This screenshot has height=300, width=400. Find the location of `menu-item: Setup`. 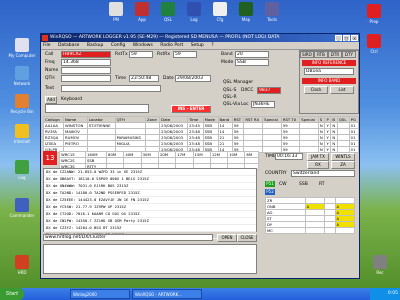

menu-item: Setup is located at coordinates (197, 45).